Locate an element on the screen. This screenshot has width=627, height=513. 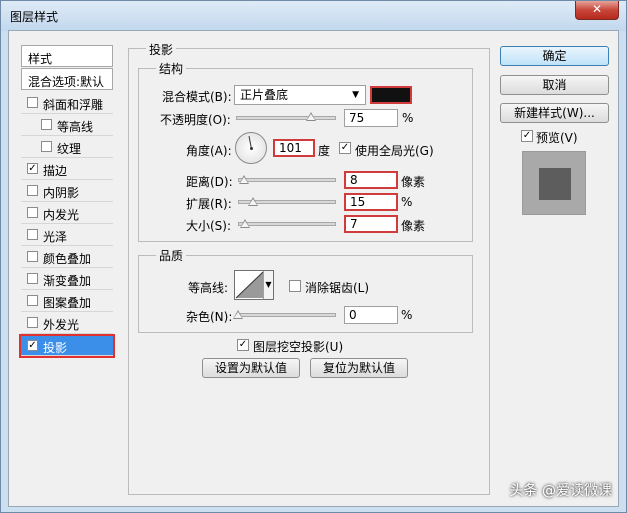
contour-preview-icon is located at coordinates (249, 285).